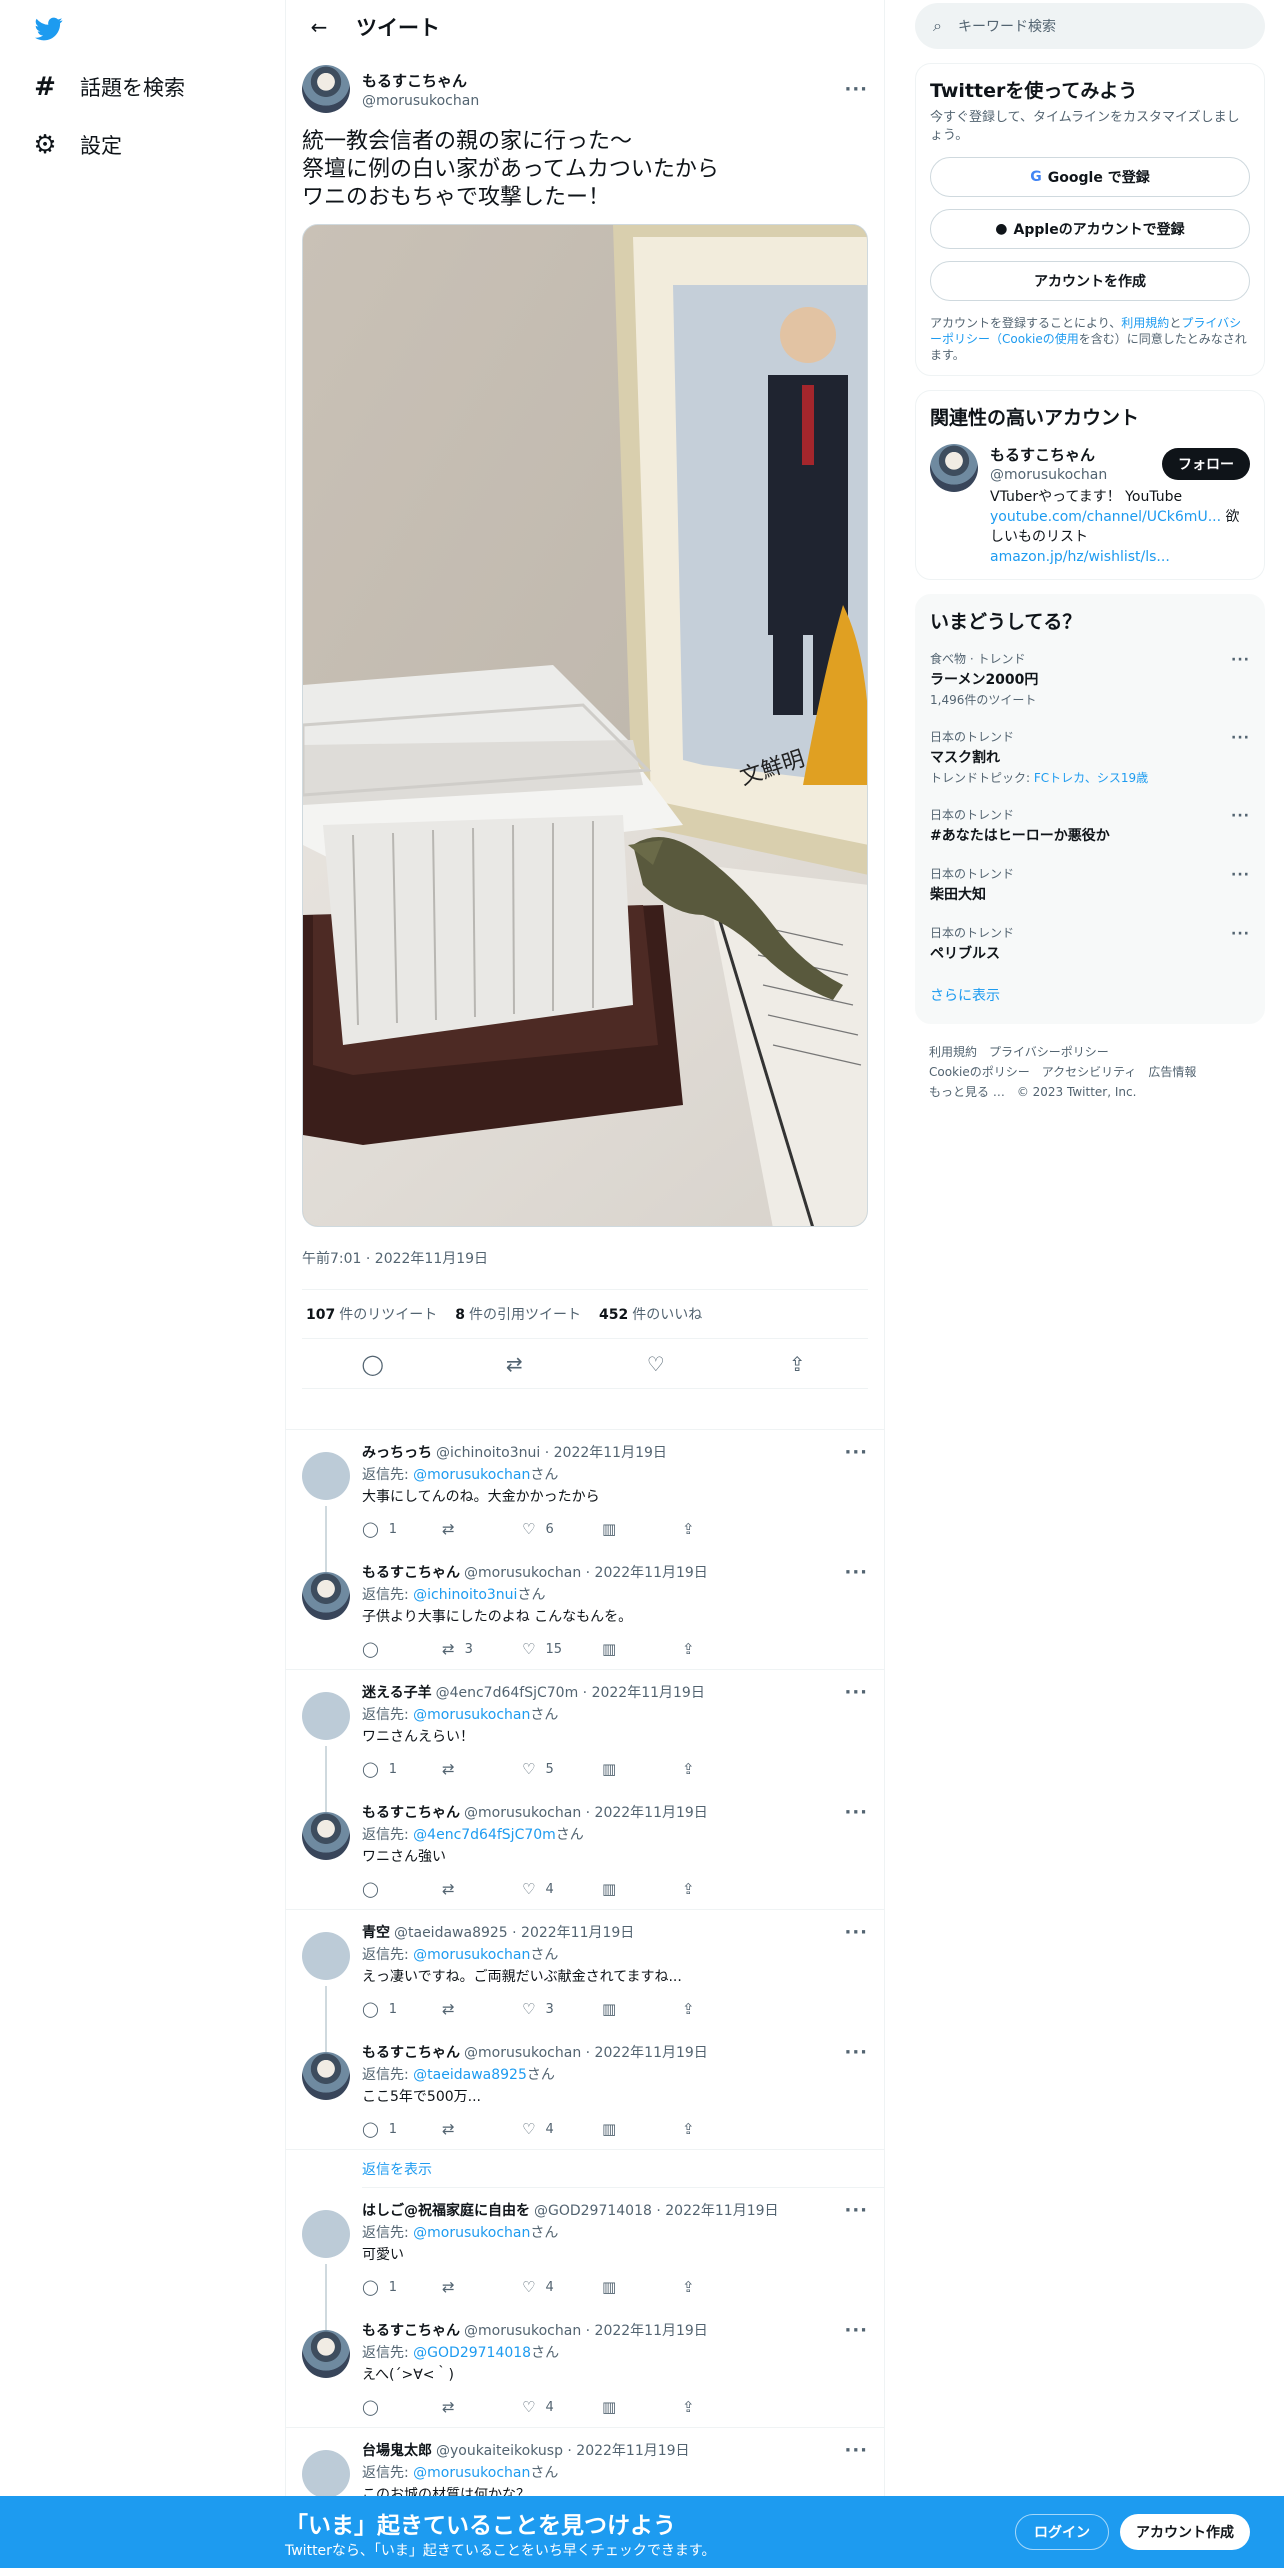 The width and height of the screenshot is (1284, 2568). Describe the element at coordinates (562, 2009) in the screenshot. I see `like-button: ♡ 3` at that location.